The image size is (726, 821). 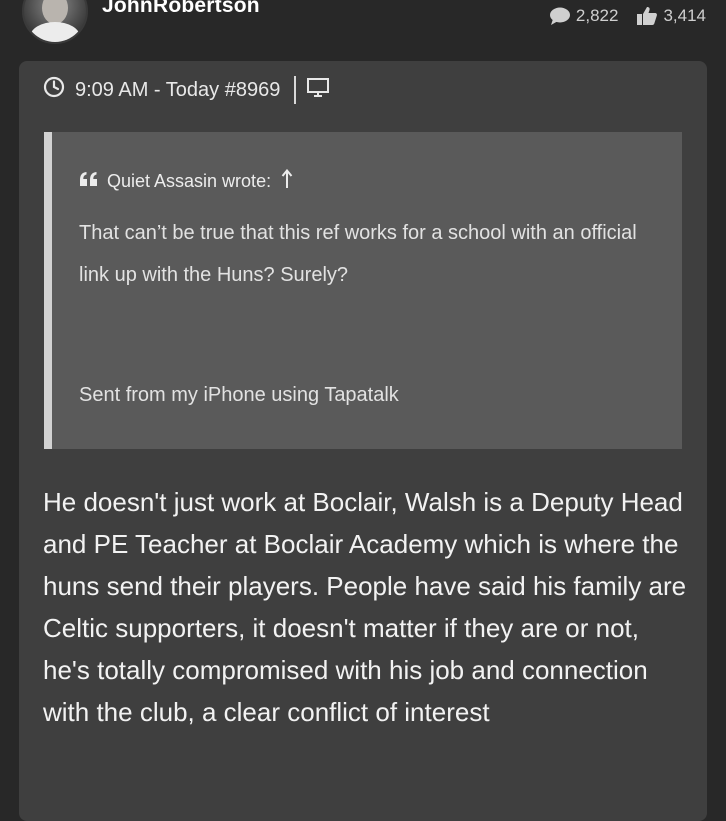 I want to click on post-count-stat: 2,822, so click(x=584, y=16).